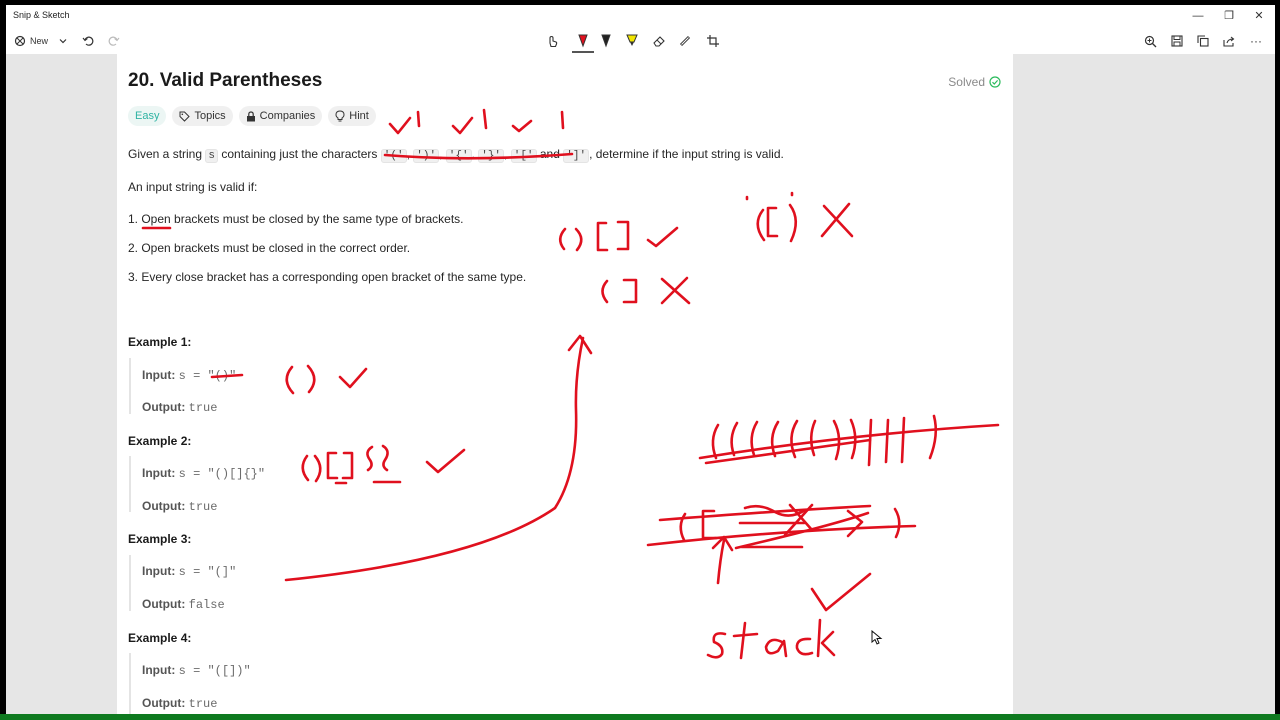  Describe the element at coordinates (476, 121) in the screenshot. I see `statement-checkmarks` at that location.